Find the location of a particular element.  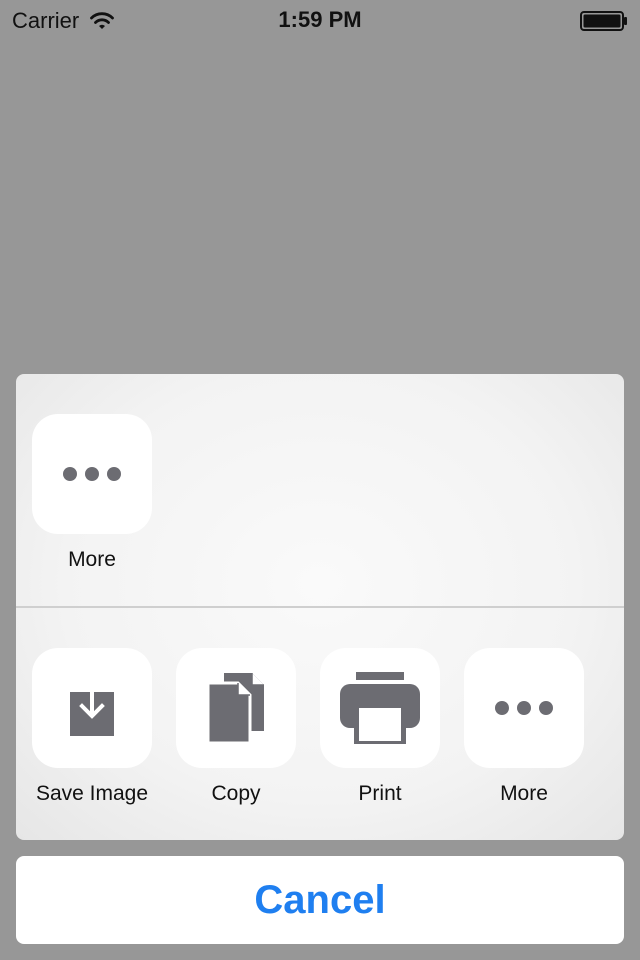

cancel-button: Cancel is located at coordinates (320, 900).